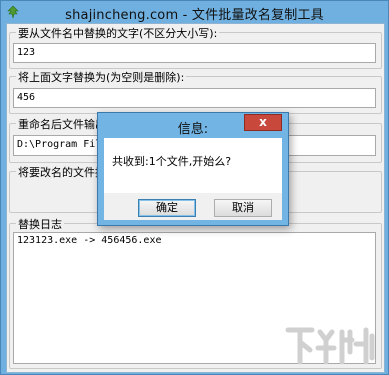  I want to click on title-bar: shajincheng.com - 文件批量改名复制工具, so click(194, 12).